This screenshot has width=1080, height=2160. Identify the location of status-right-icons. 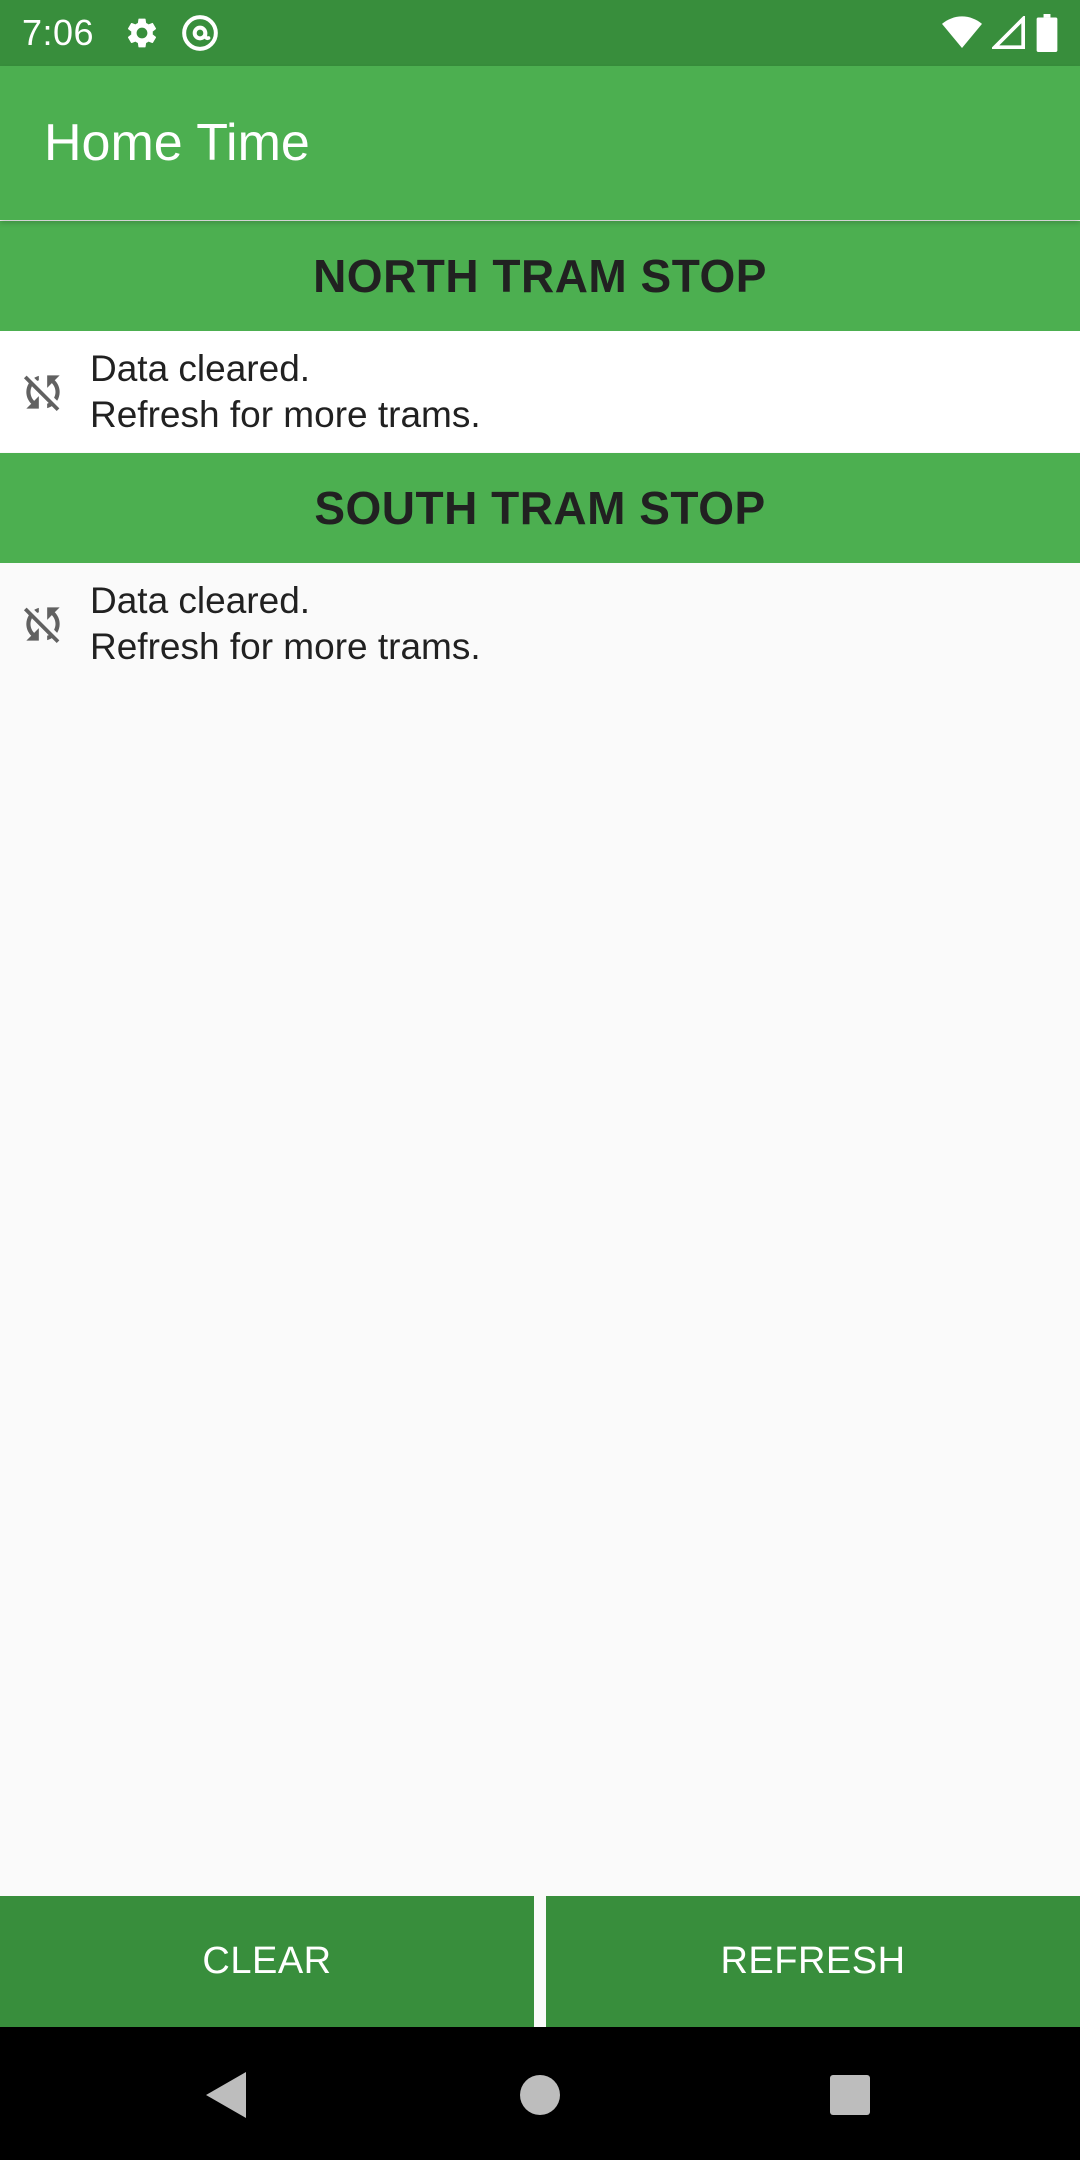
(1000, 33).